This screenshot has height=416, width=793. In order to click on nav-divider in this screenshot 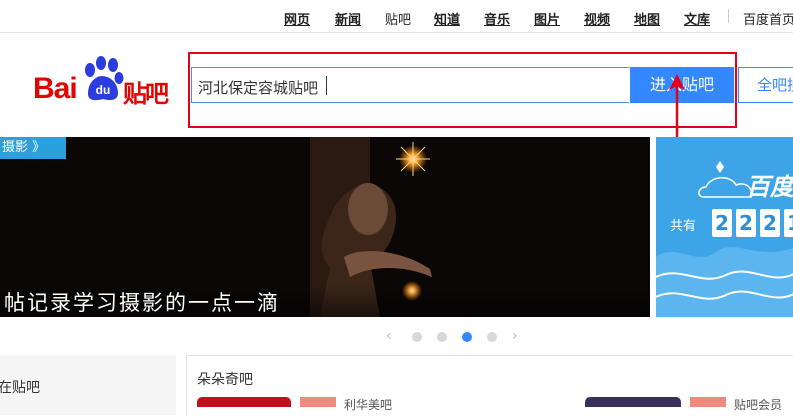, I will do `click(728, 16)`.